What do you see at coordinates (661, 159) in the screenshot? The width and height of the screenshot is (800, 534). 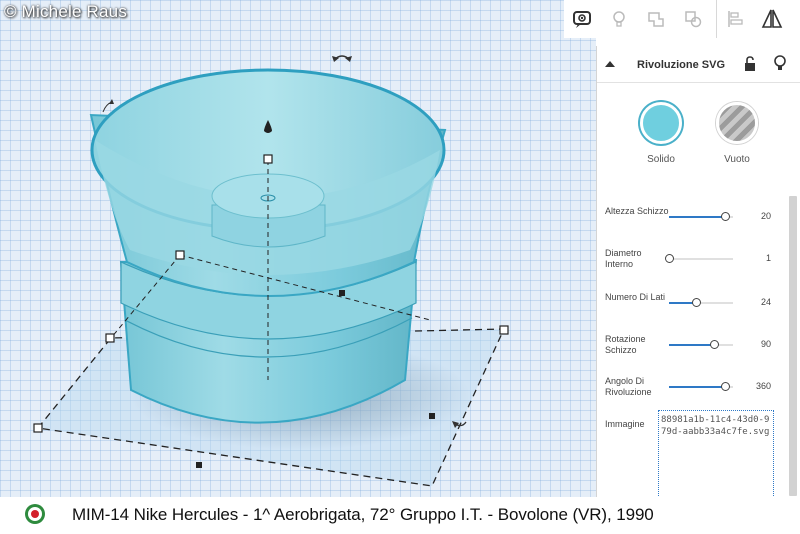 I see `solid-label: Solido` at bounding box center [661, 159].